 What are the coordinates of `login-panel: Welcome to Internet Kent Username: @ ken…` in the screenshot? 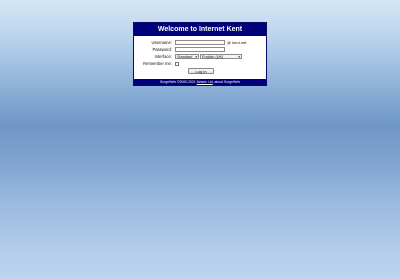 It's located at (200, 54).